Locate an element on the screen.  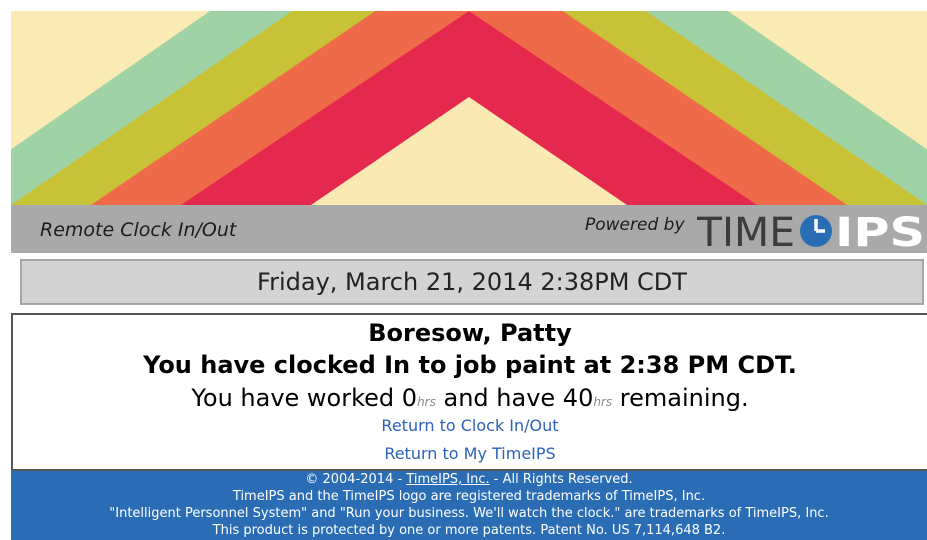
hours-prefix: You have worked is located at coordinates (296, 398).